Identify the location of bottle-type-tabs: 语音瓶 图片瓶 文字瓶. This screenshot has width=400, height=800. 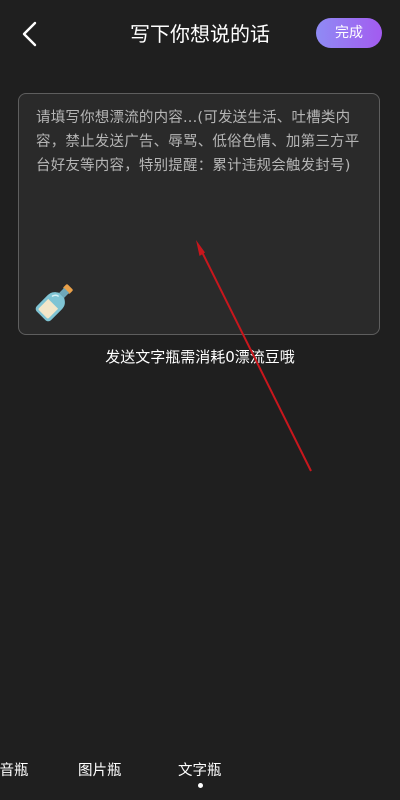
(200, 776).